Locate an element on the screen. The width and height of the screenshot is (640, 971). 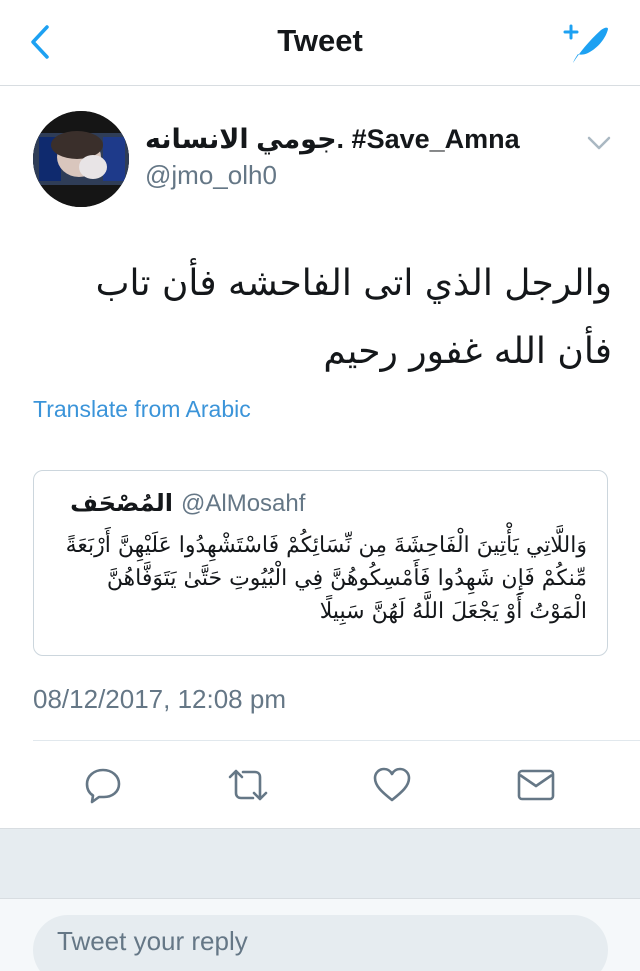
avatar-image is located at coordinates (81, 159).